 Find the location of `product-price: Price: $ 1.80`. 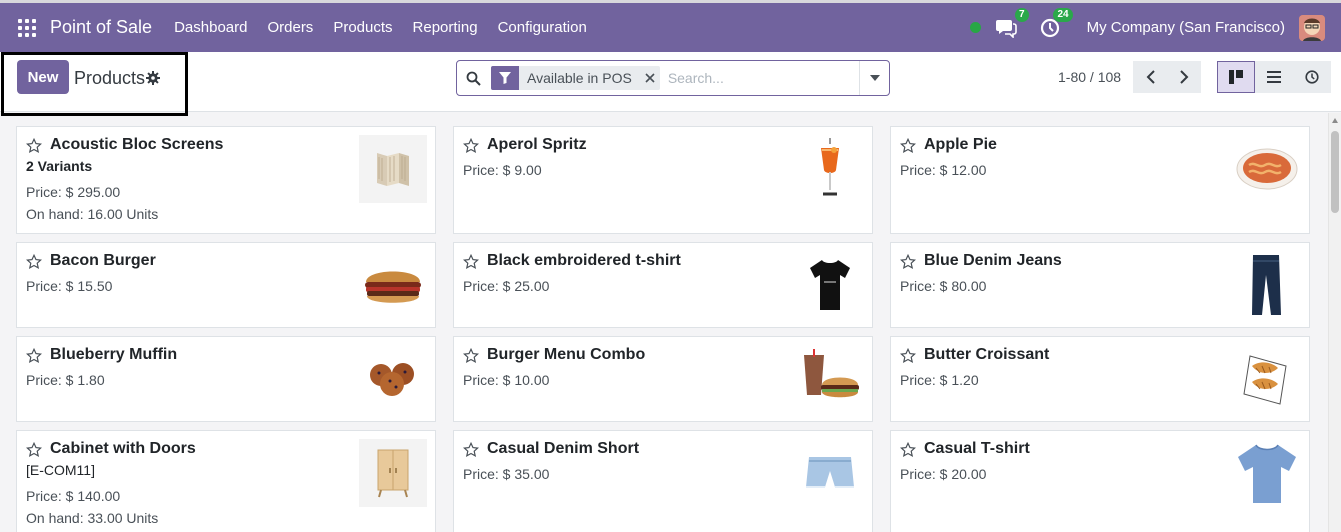

product-price: Price: $ 1.80 is located at coordinates (65, 380).